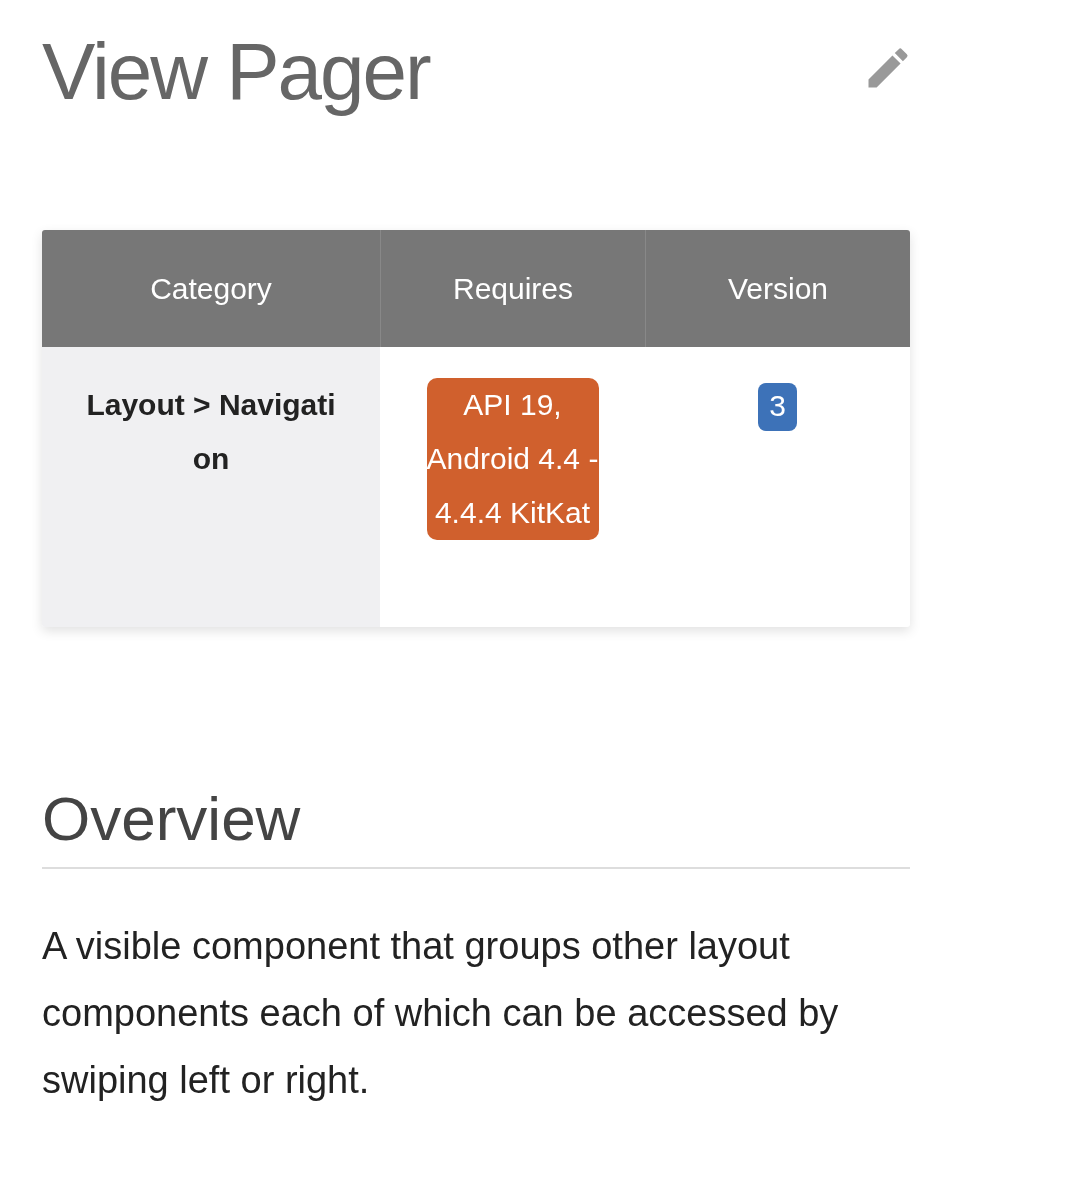  Describe the element at coordinates (476, 824) in the screenshot. I see `section-heading: Overview` at that location.